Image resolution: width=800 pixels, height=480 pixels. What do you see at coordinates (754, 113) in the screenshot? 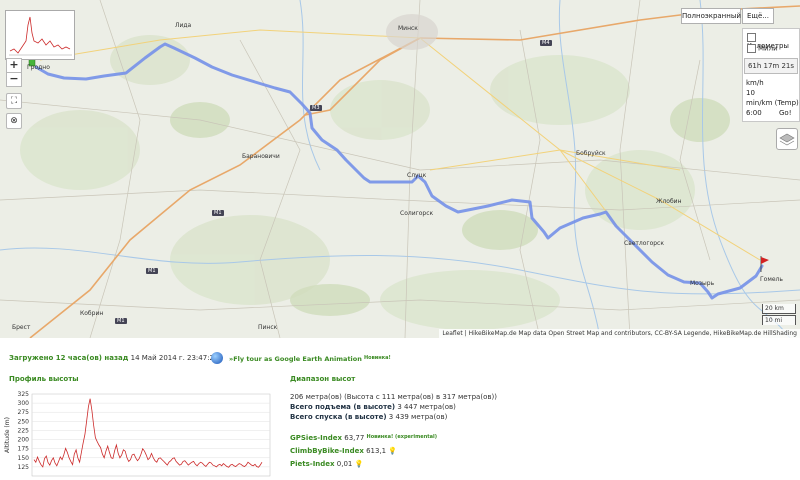
I see `pace-input: 6:00` at bounding box center [754, 113].